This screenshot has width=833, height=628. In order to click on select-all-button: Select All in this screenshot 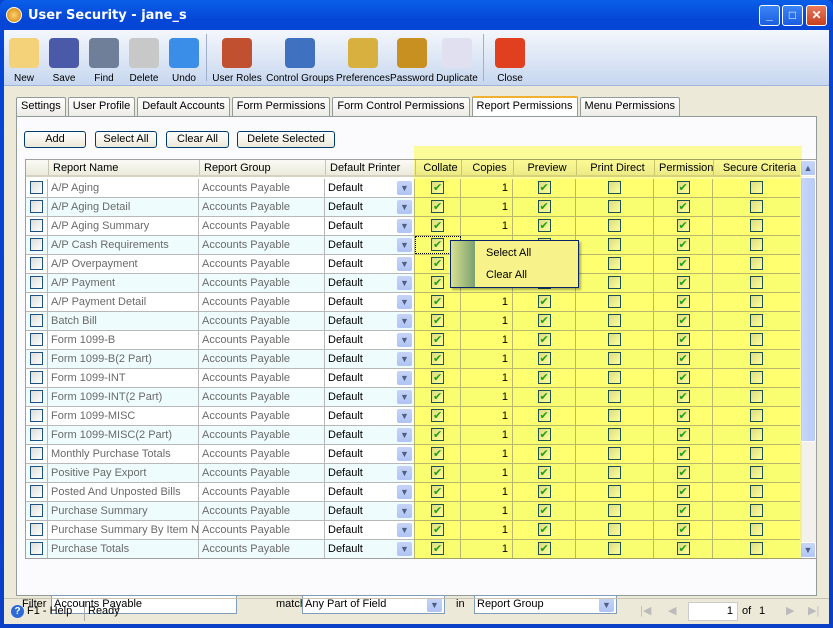, I will do `click(126, 139)`.